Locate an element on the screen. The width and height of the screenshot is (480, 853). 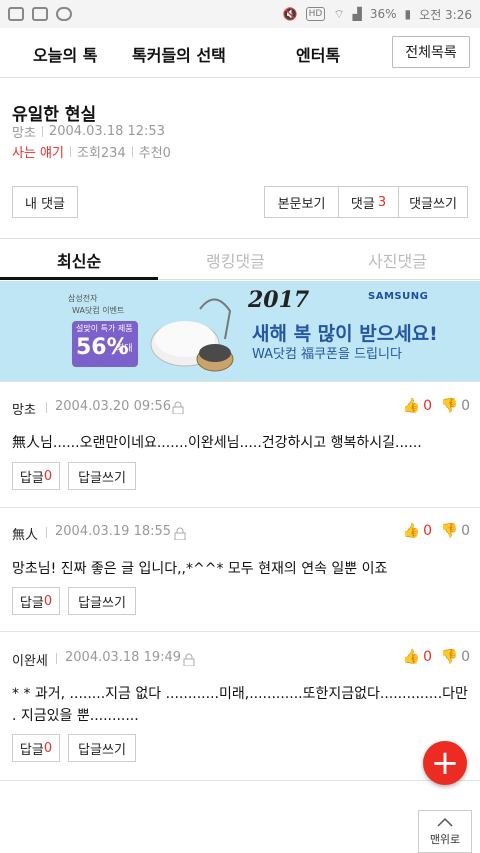
recommend-label: 추천 is located at coordinates (150, 153).